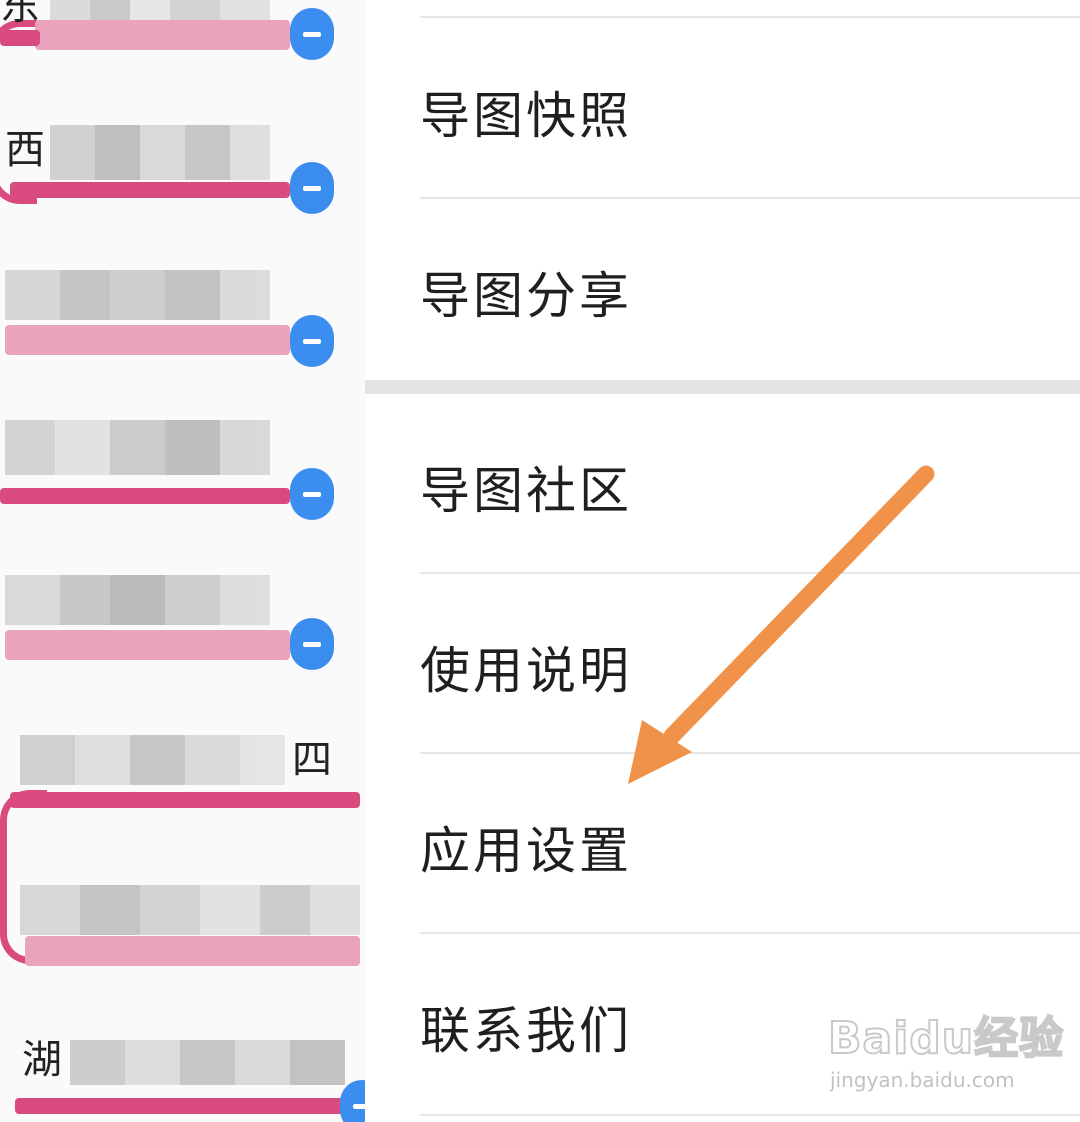 Image resolution: width=1080 pixels, height=1122 pixels. Describe the element at coordinates (526, 491) in the screenshot. I see `menu-item-label: 导图社区` at that location.